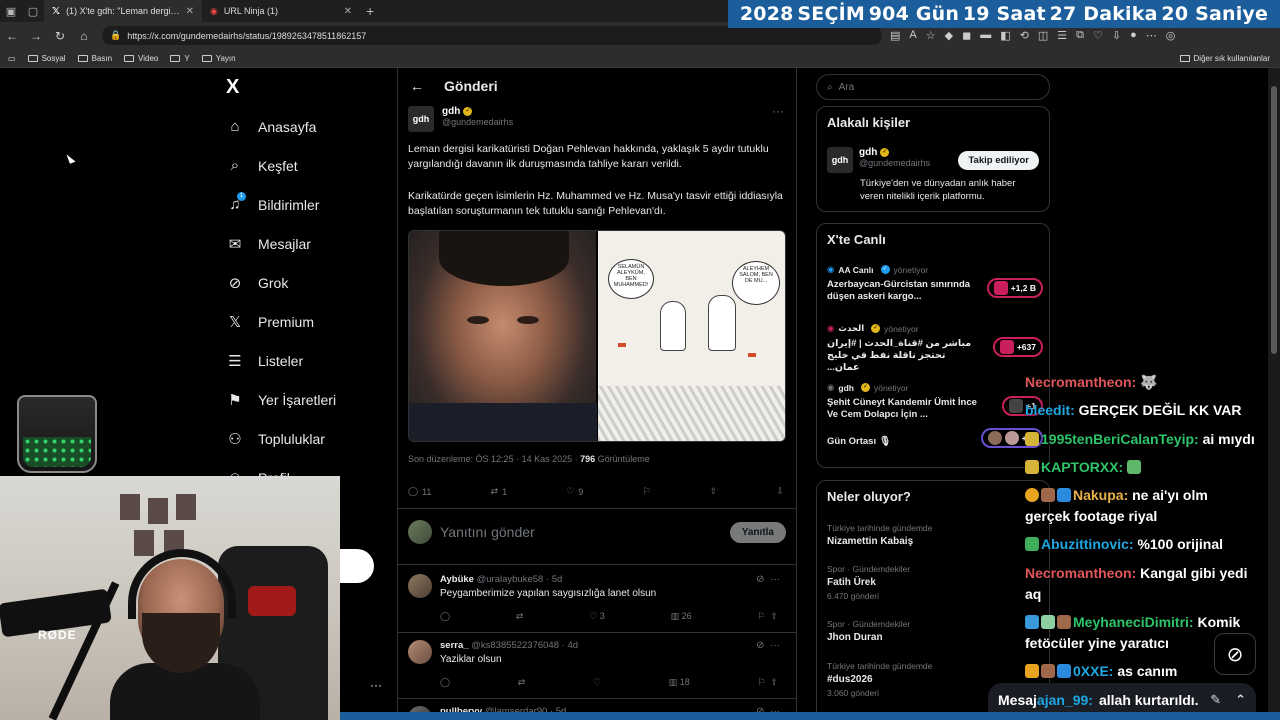  What do you see at coordinates (12, 36) in the screenshot?
I see `back-icon: ←` at bounding box center [12, 36].